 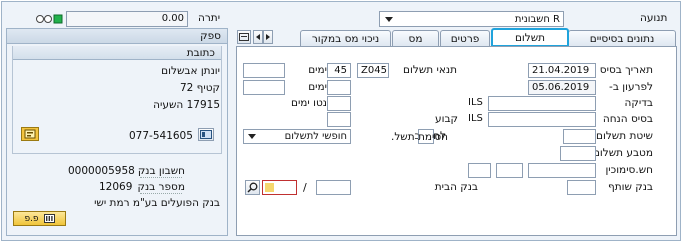 I want to click on days-field-1: 45, so click(x=339, y=70).